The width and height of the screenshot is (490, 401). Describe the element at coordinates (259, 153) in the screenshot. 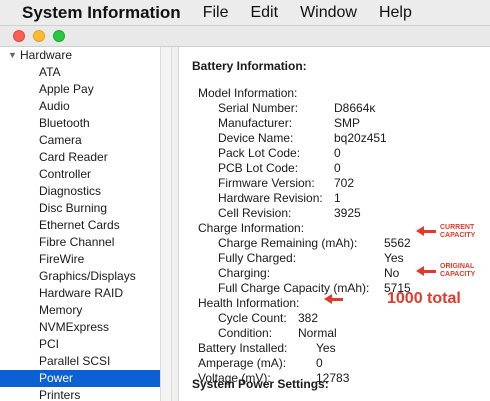

I see `pack-lot-code-label: Pack Lot Code:` at that location.